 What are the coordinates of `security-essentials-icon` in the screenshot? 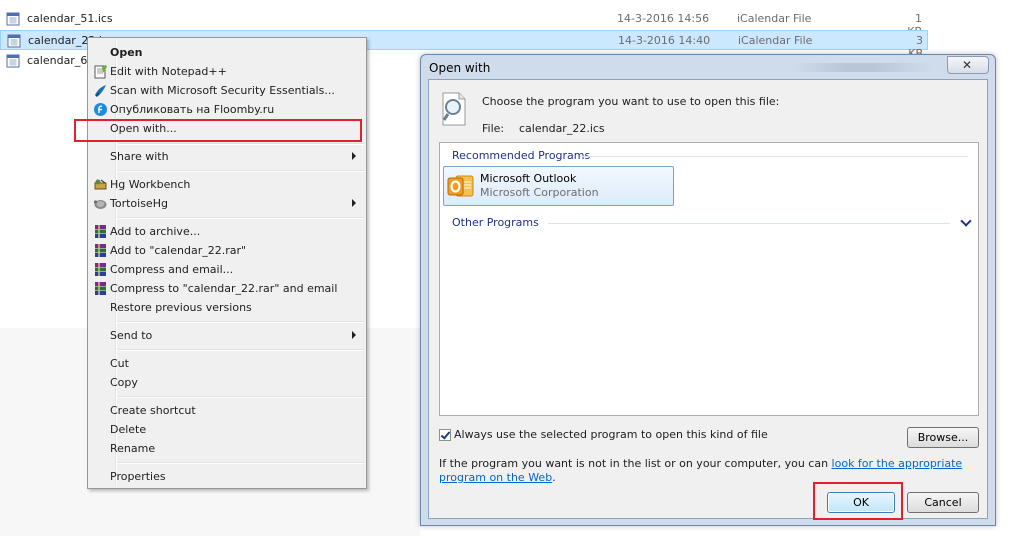 It's located at (100, 91).